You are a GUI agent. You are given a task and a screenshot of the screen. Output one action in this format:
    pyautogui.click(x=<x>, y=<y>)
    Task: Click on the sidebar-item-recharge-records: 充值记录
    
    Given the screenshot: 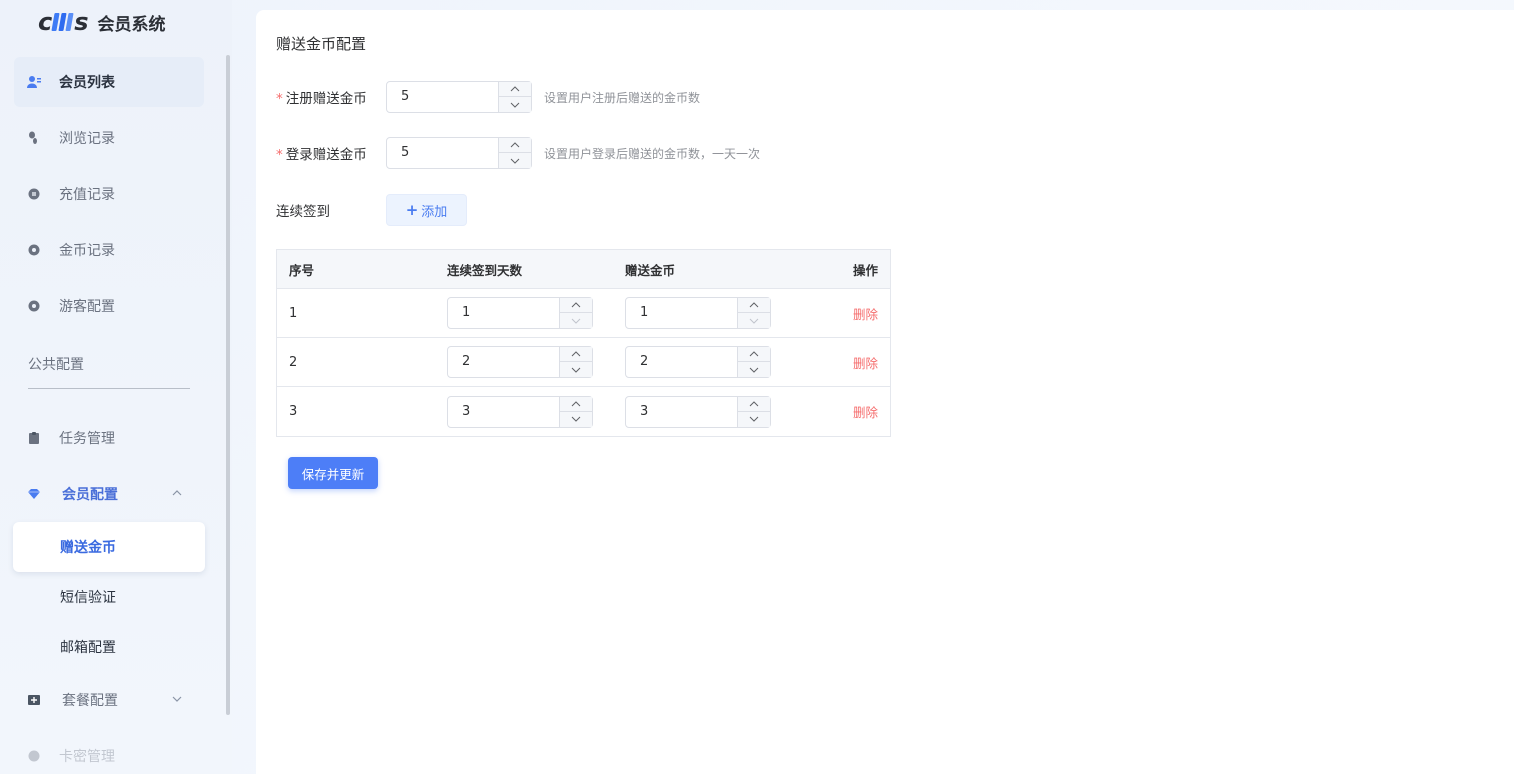 What is the action you would take?
    pyautogui.click(x=109, y=194)
    